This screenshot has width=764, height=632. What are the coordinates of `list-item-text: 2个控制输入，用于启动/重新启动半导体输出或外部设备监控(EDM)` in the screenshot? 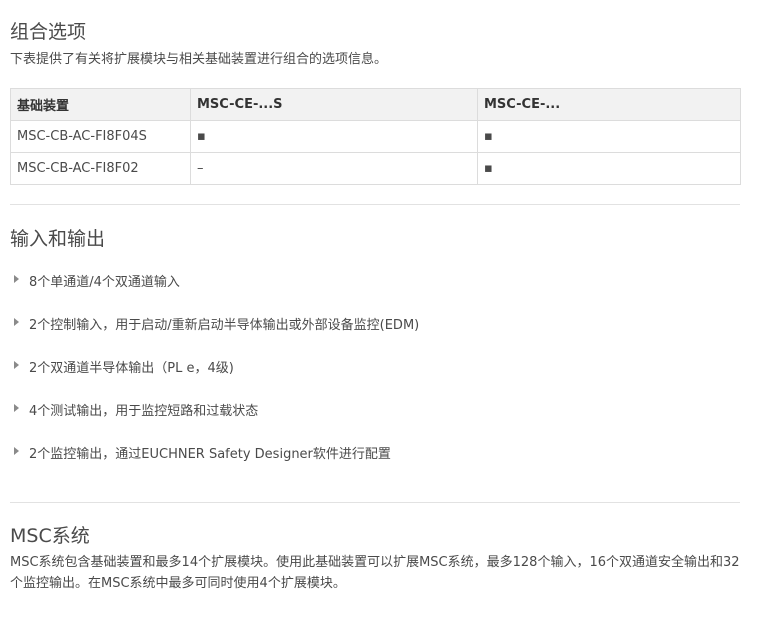 It's located at (224, 325).